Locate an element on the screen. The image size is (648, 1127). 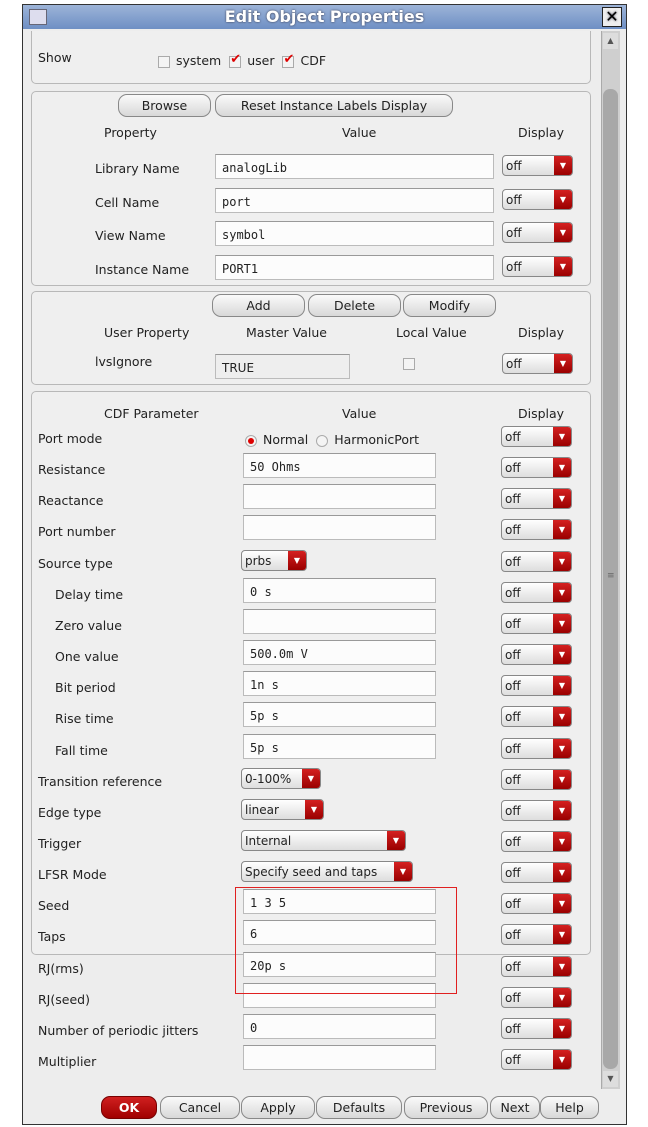
vertical-scrollbar: ▲ ≡ ▼ is located at coordinates (610, 560).